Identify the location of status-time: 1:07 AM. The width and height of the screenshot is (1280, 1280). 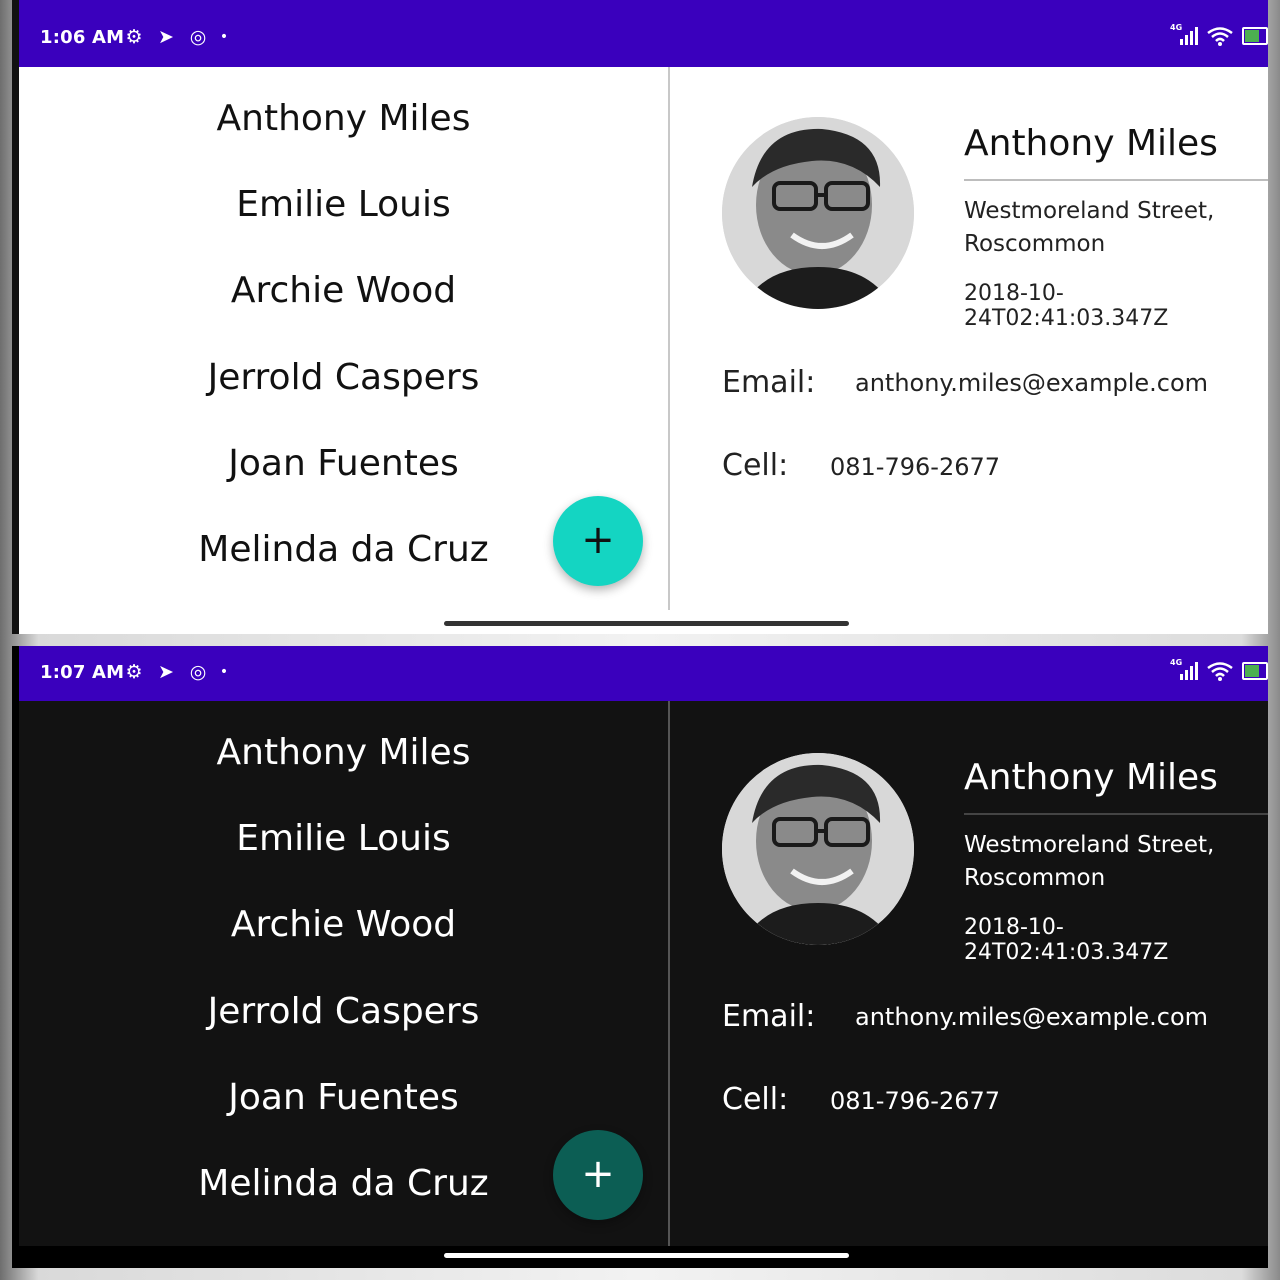
(82, 672).